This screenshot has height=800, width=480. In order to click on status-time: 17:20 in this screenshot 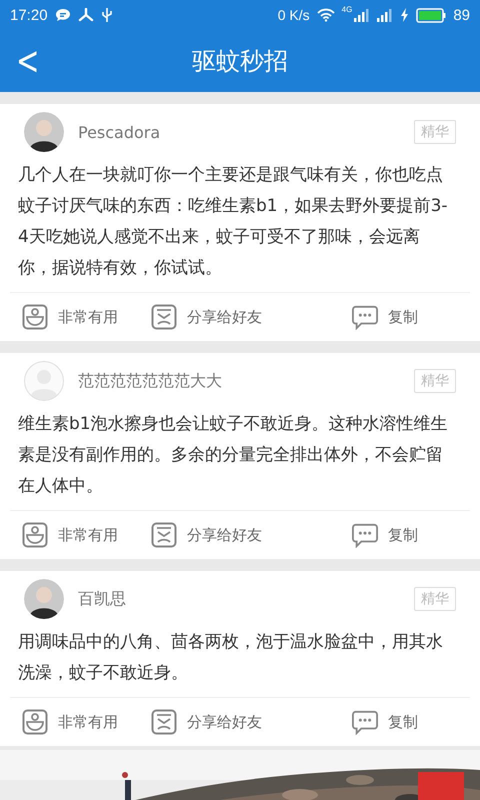, I will do `click(29, 15)`.